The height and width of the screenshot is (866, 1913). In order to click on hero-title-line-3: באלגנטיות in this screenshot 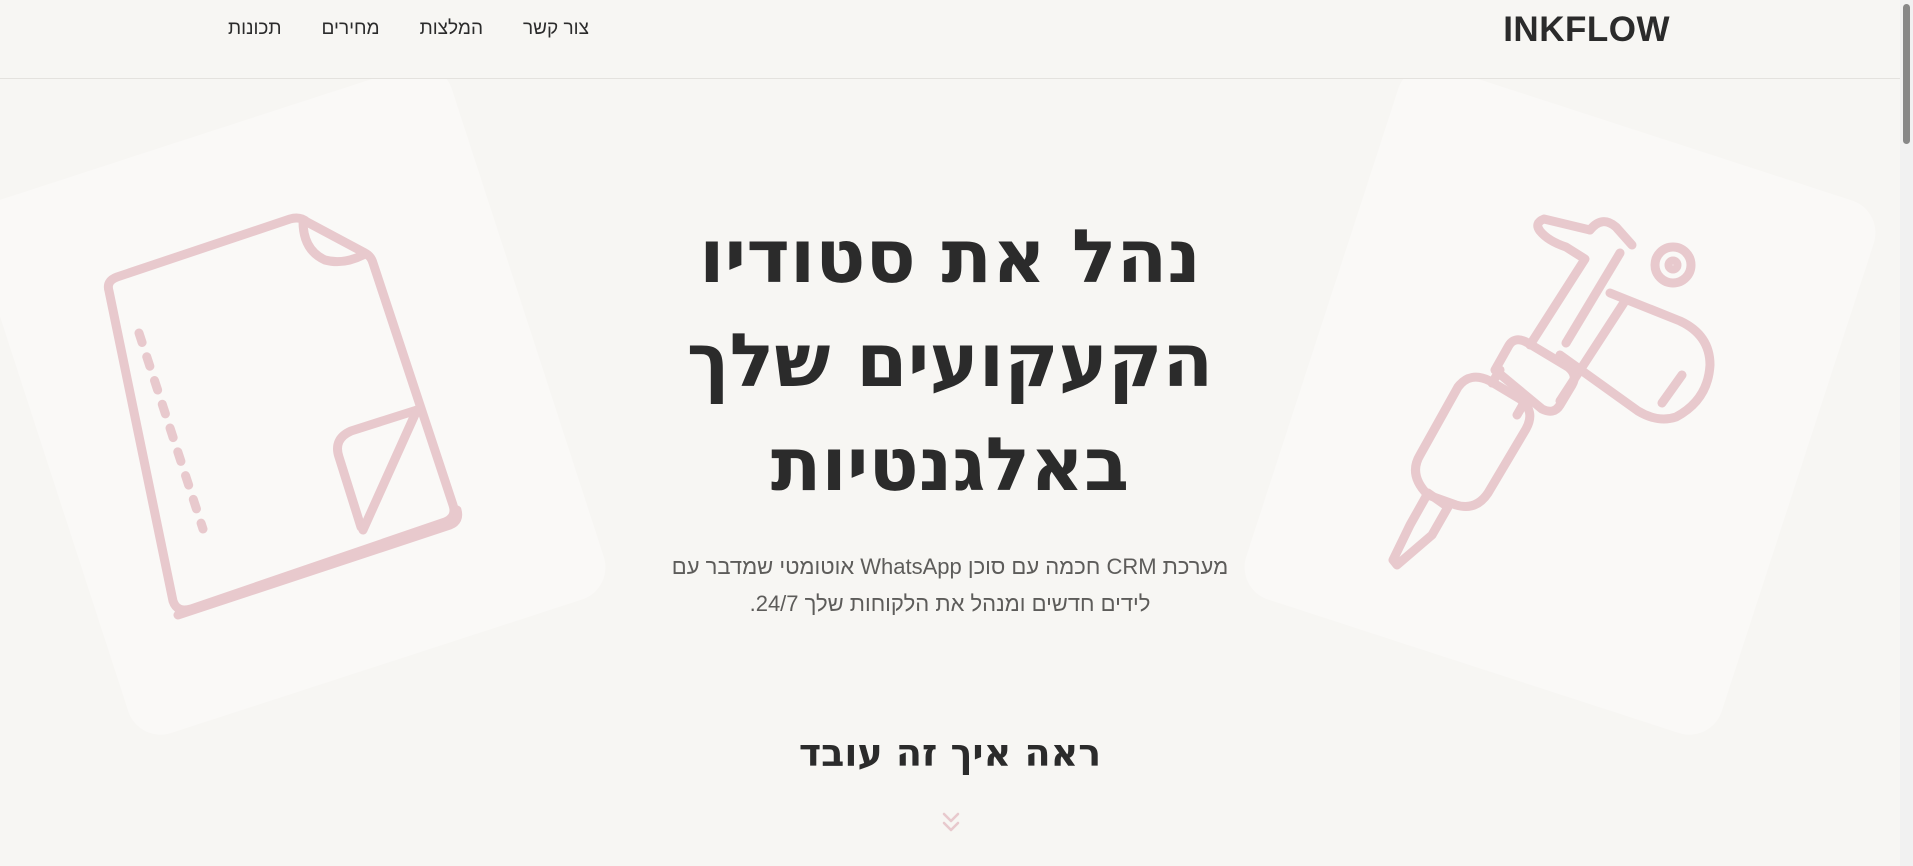, I will do `click(950, 465)`.